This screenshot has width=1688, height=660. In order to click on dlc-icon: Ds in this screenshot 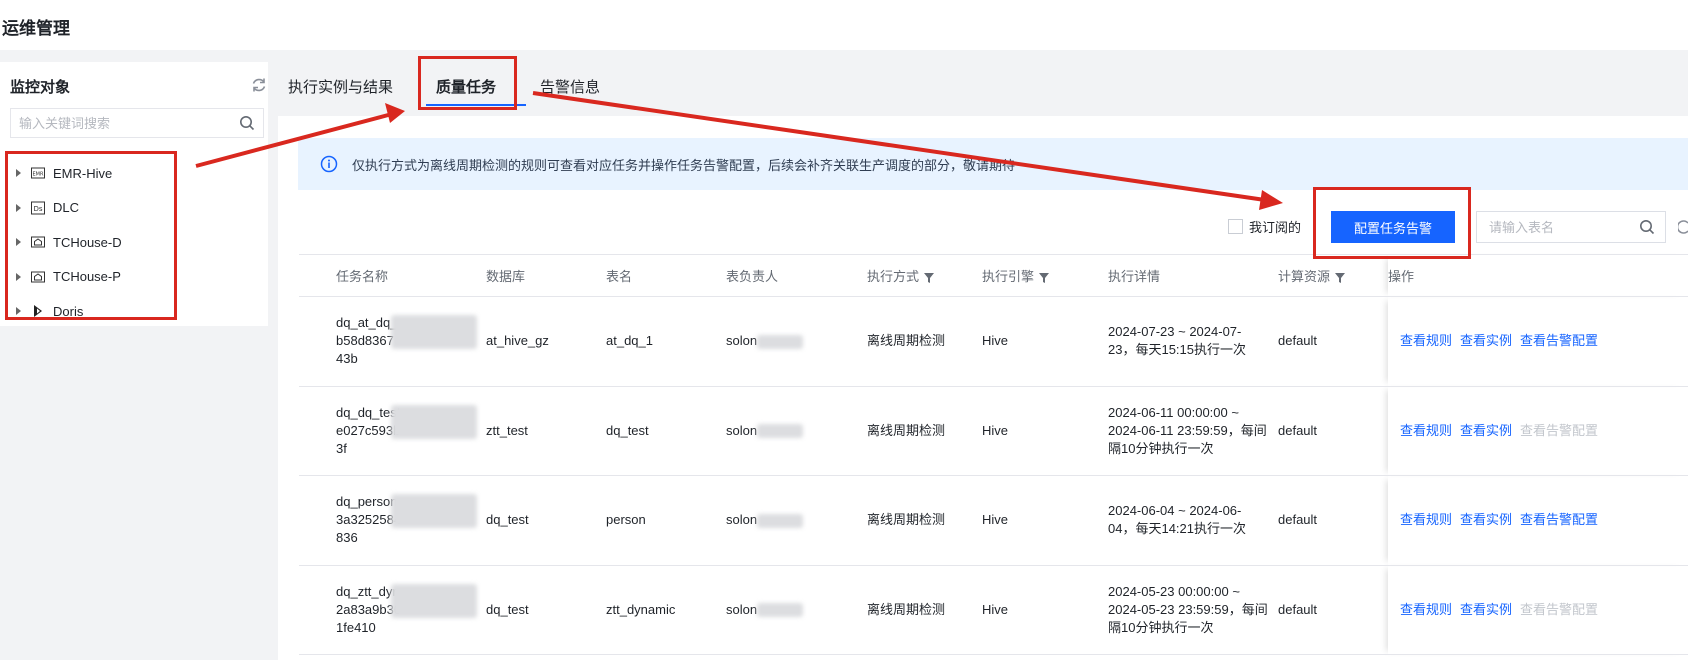, I will do `click(38, 208)`.